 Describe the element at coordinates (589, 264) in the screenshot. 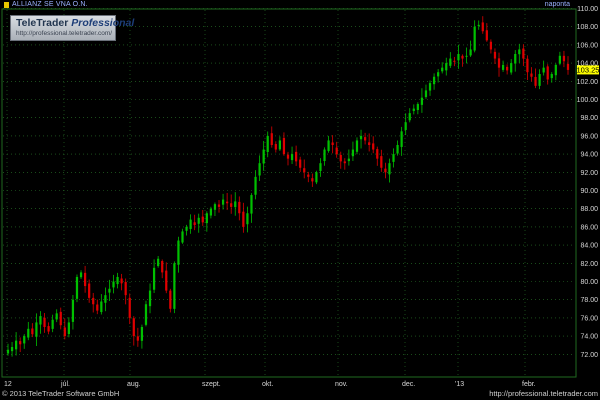

I see `y-tick-label: 82.00` at that location.